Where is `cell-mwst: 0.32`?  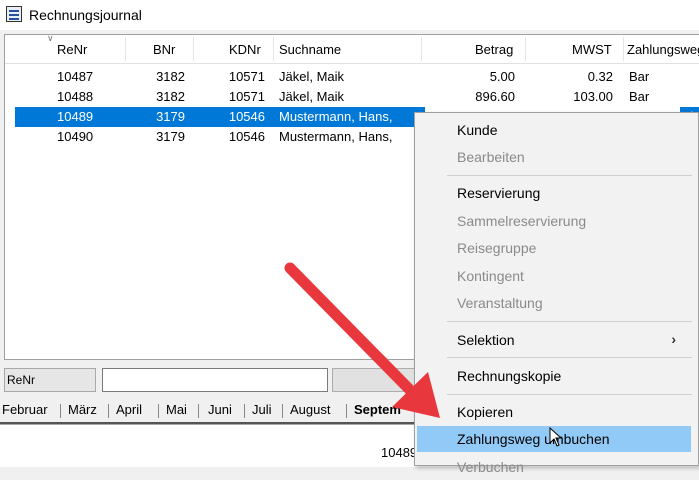 cell-mwst: 0.32 is located at coordinates (600, 76).